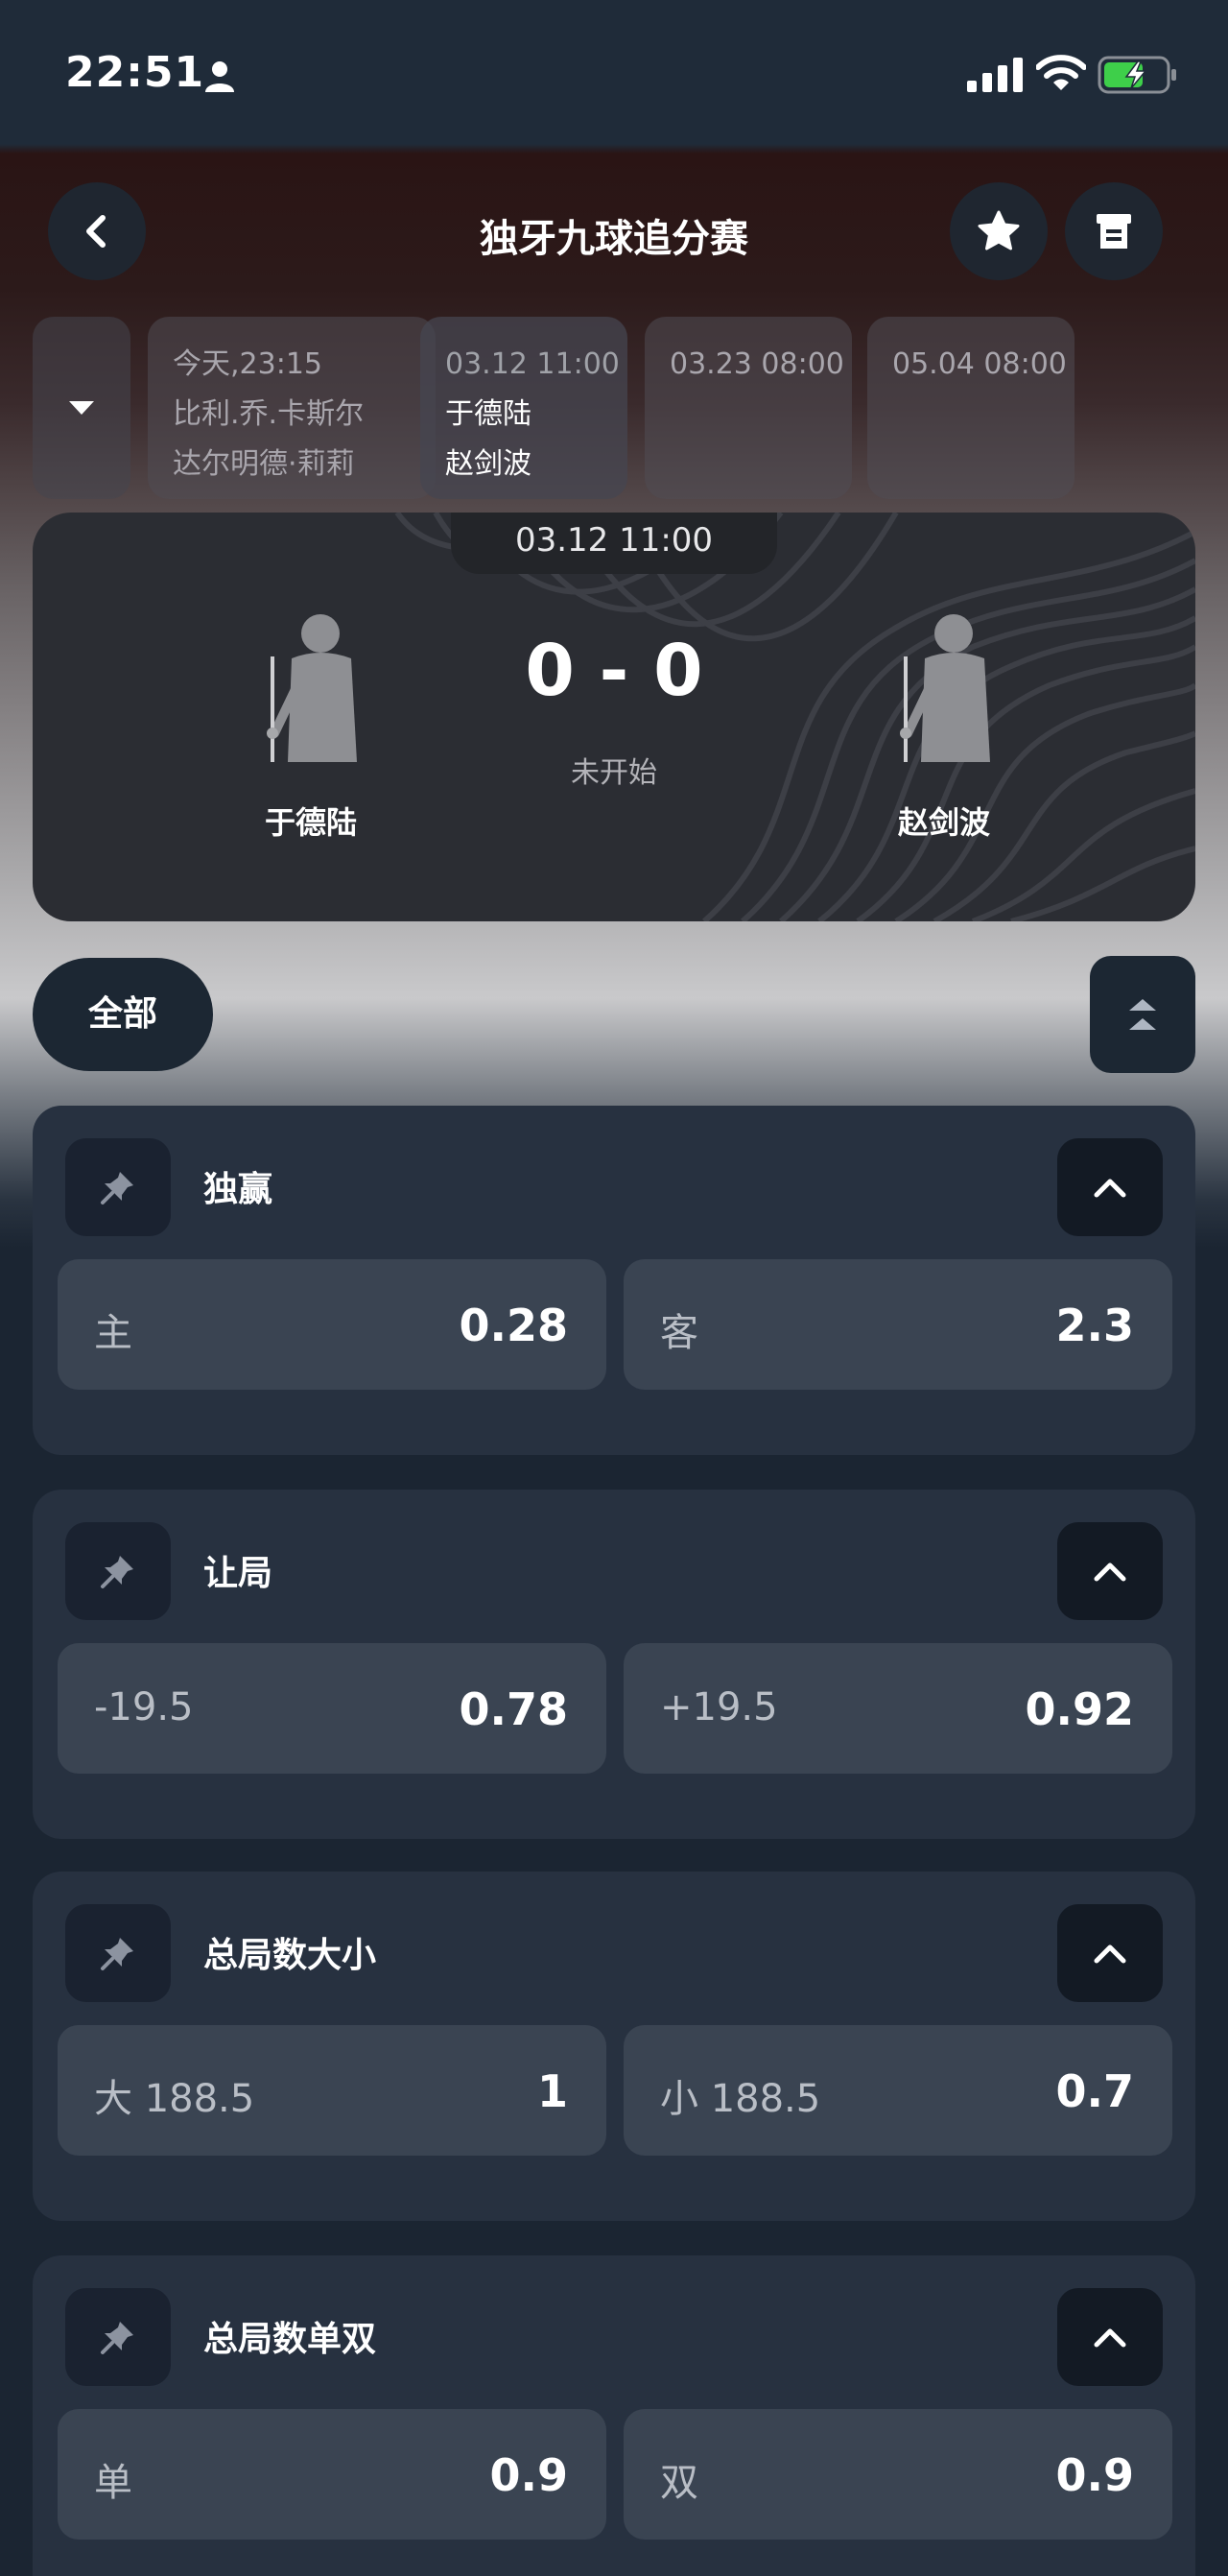 This screenshot has height=2576, width=1228. I want to click on star-icon, so click(999, 230).